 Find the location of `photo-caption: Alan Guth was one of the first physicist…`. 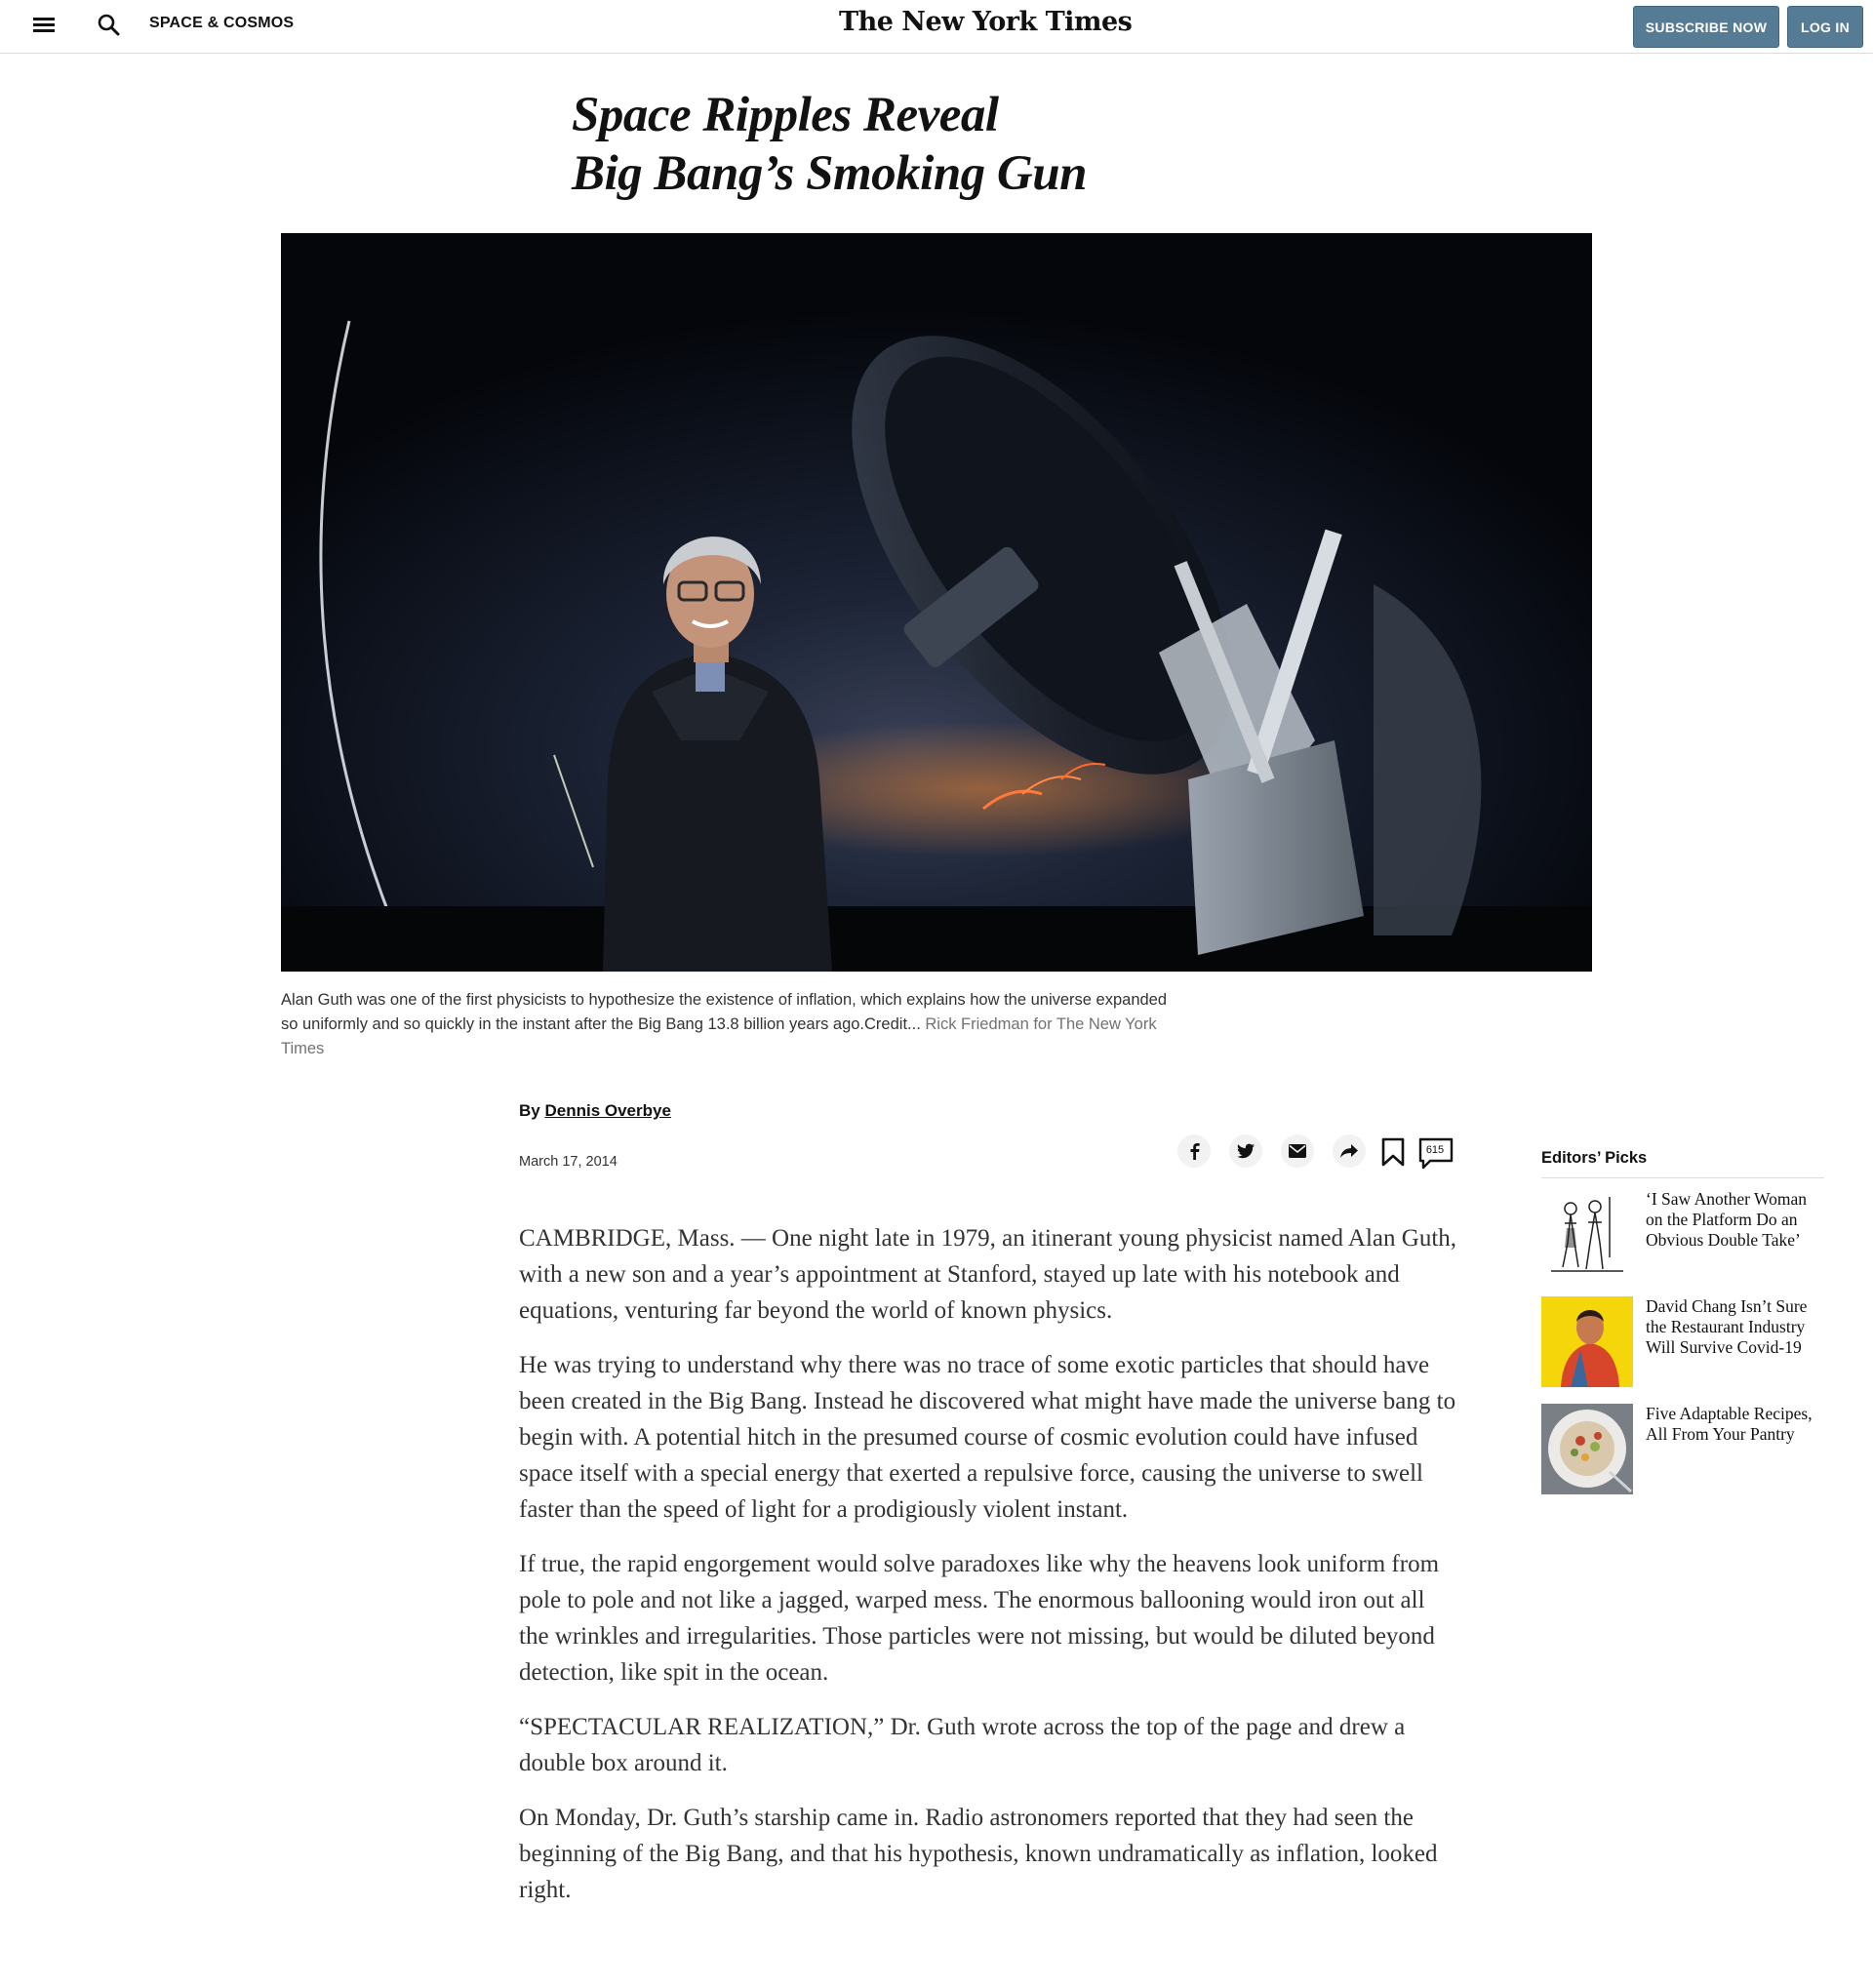

photo-caption: Alan Guth was one of the first physicist… is located at coordinates (729, 1024).